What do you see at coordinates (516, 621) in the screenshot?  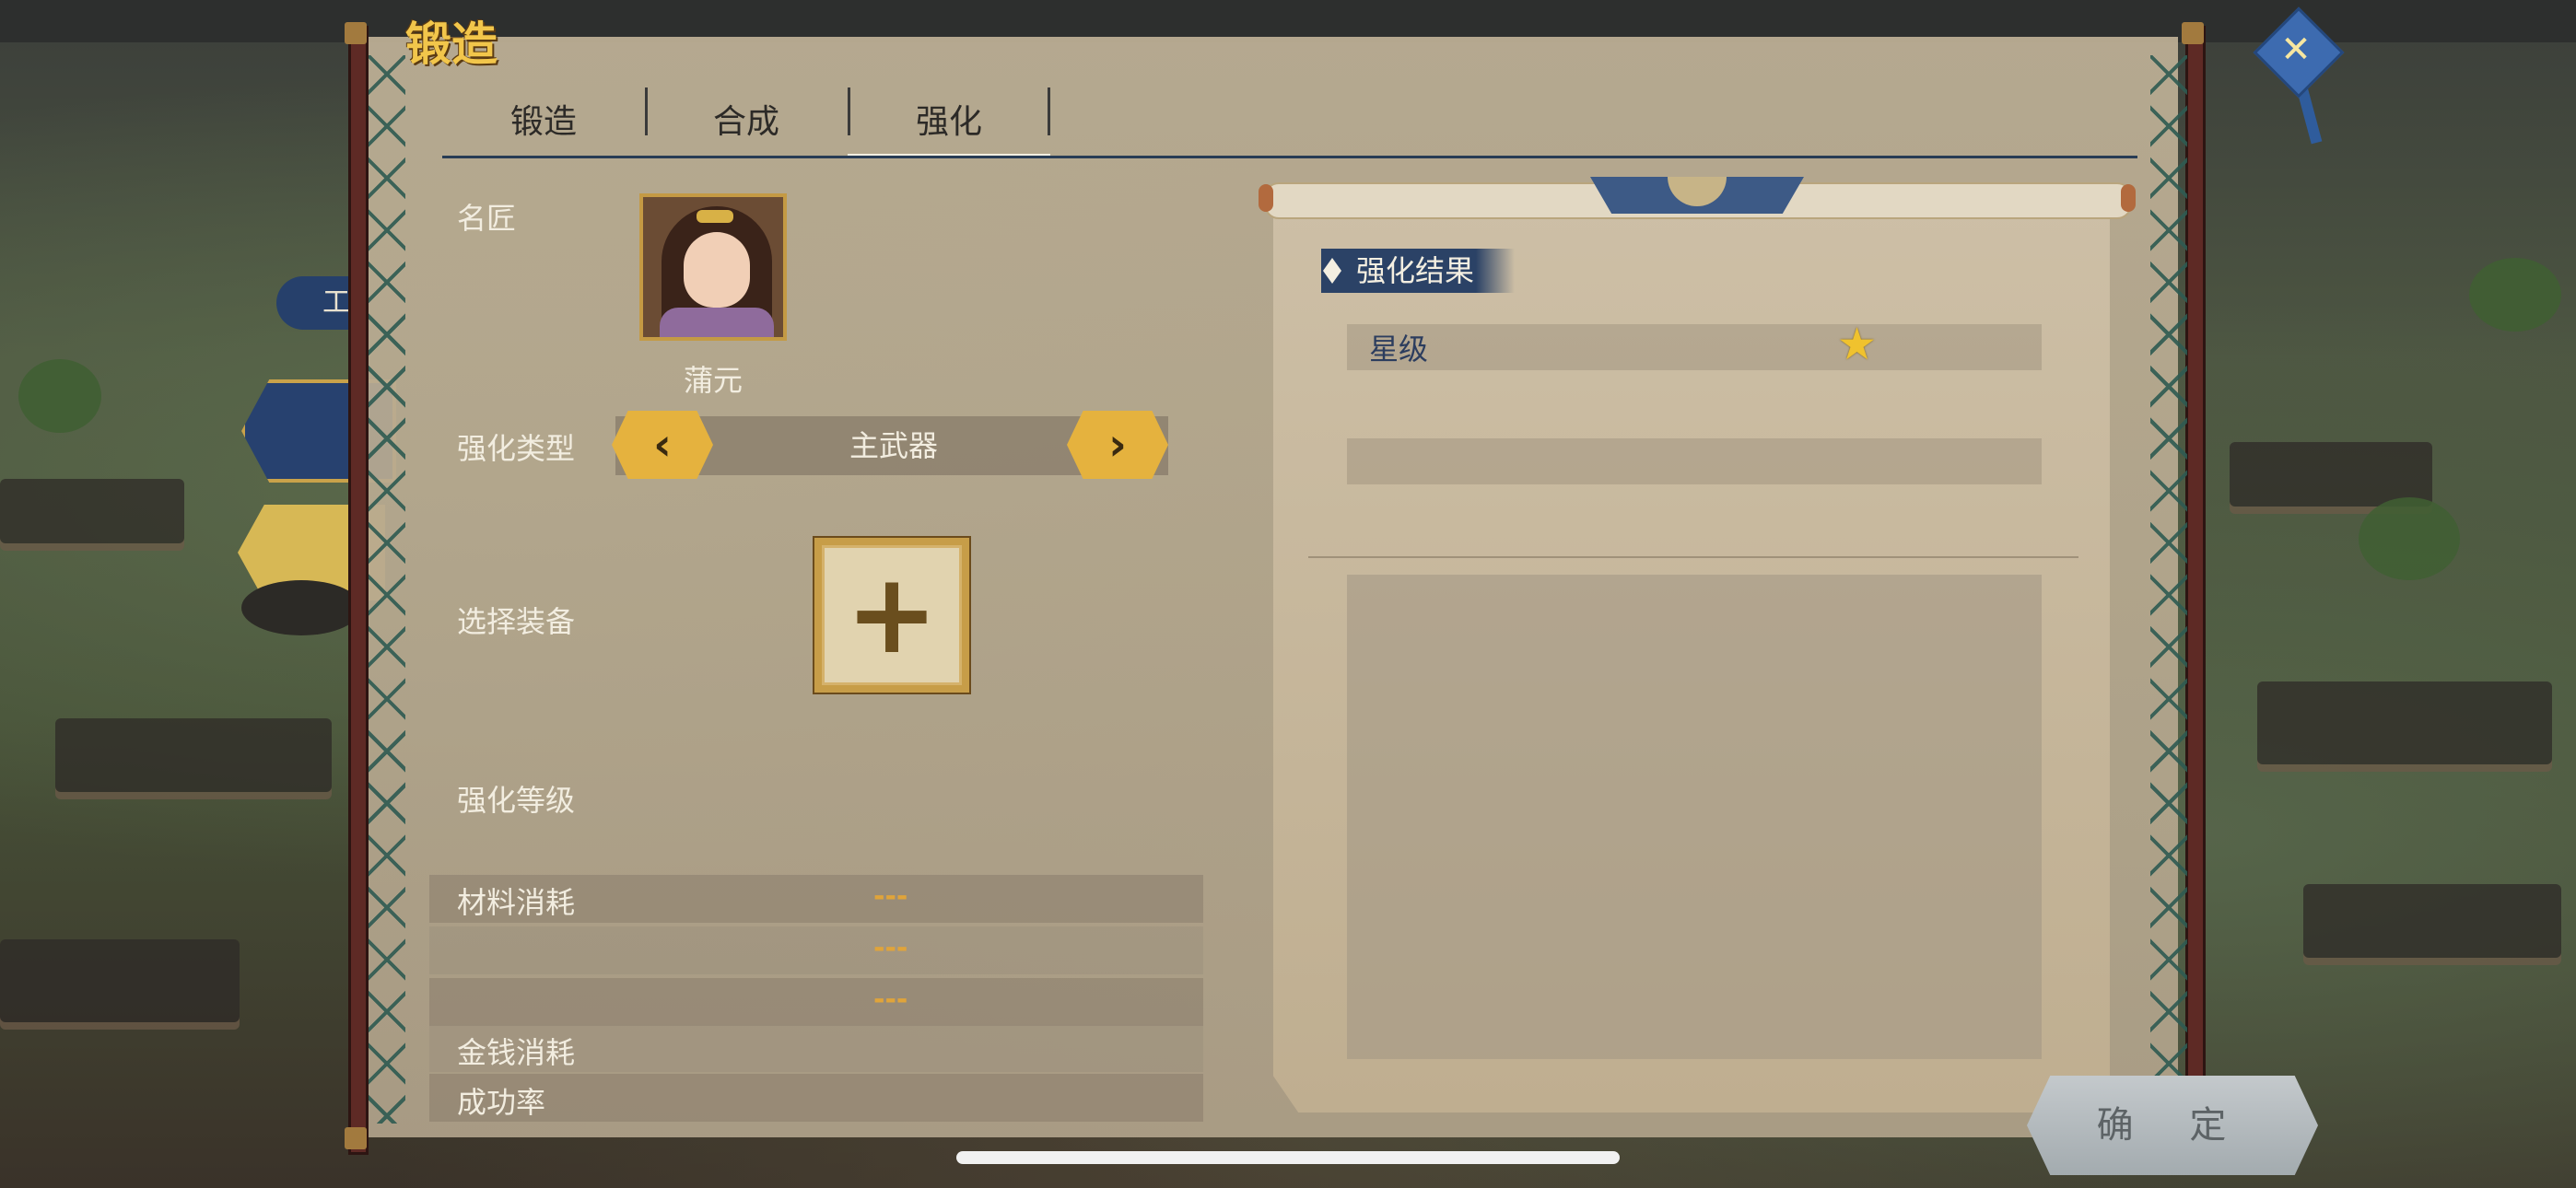 I see `select-equipment-label: 选择装备` at bounding box center [516, 621].